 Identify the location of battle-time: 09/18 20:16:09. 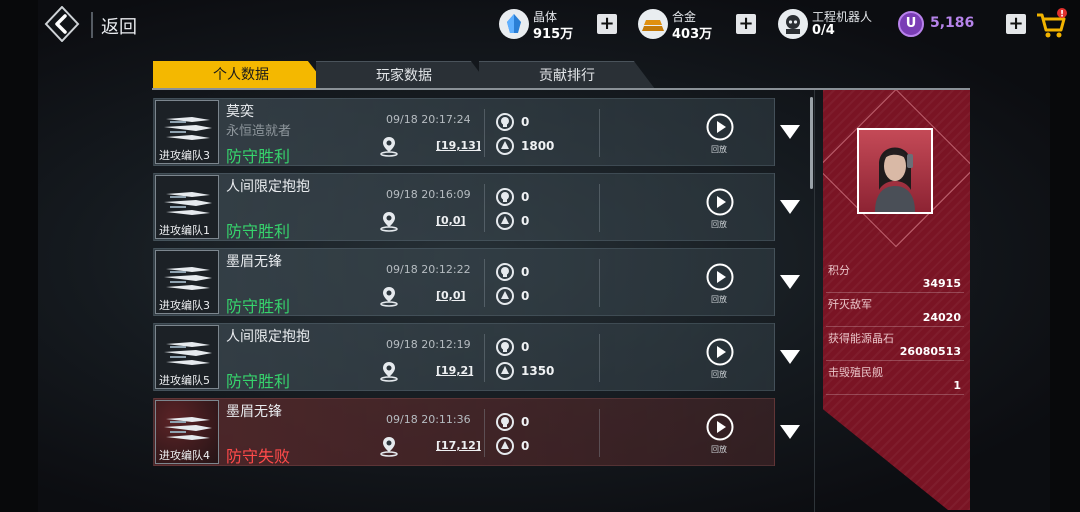
(428, 194).